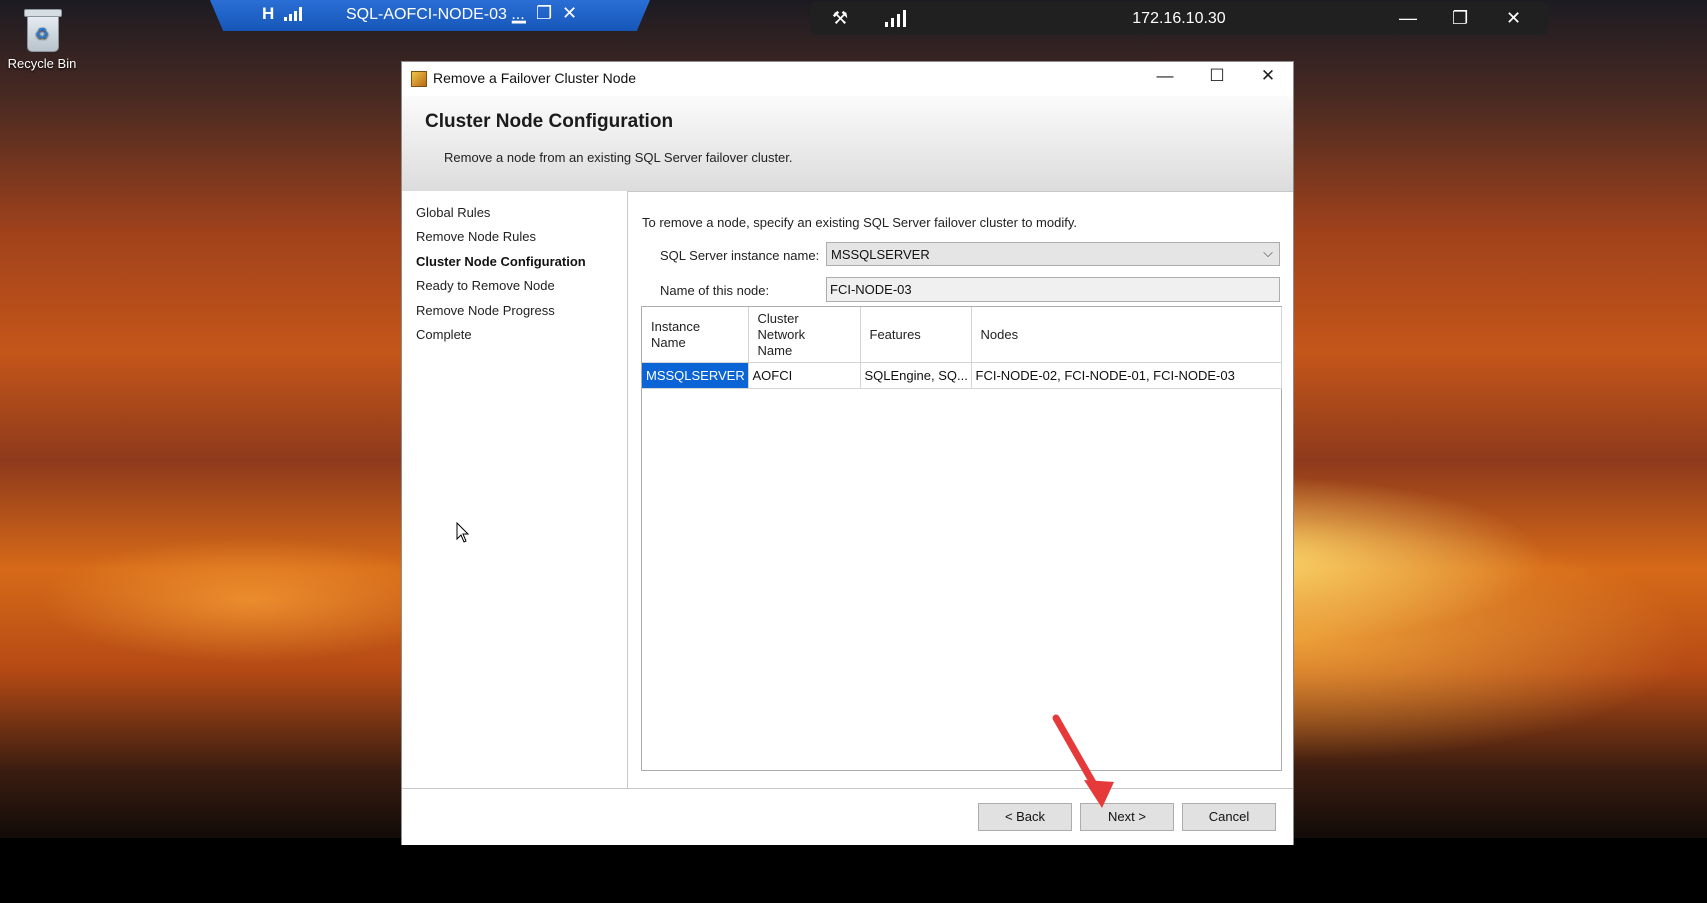 This screenshot has width=1707, height=903. Describe the element at coordinates (1126, 375) in the screenshot. I see `cell-nodes: FCI-NODE-02, FCI-NODE-01, FCI-NODE-03` at that location.